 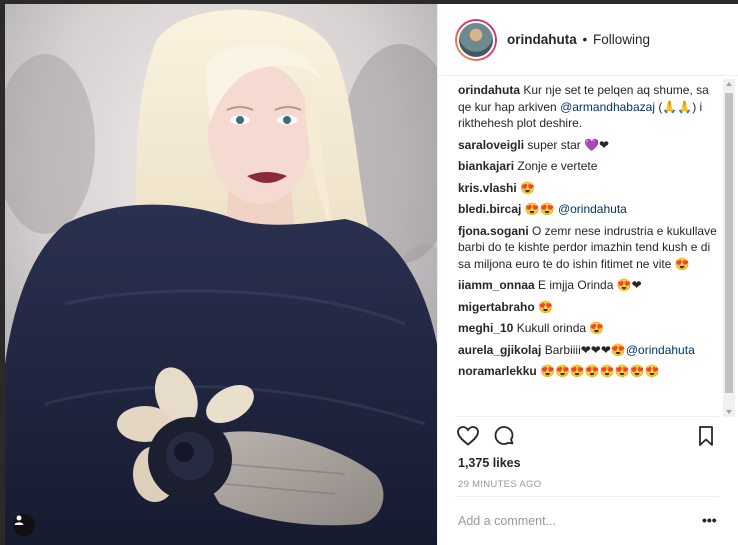 I want to click on comment-username: migertabraho, so click(x=496, y=307).